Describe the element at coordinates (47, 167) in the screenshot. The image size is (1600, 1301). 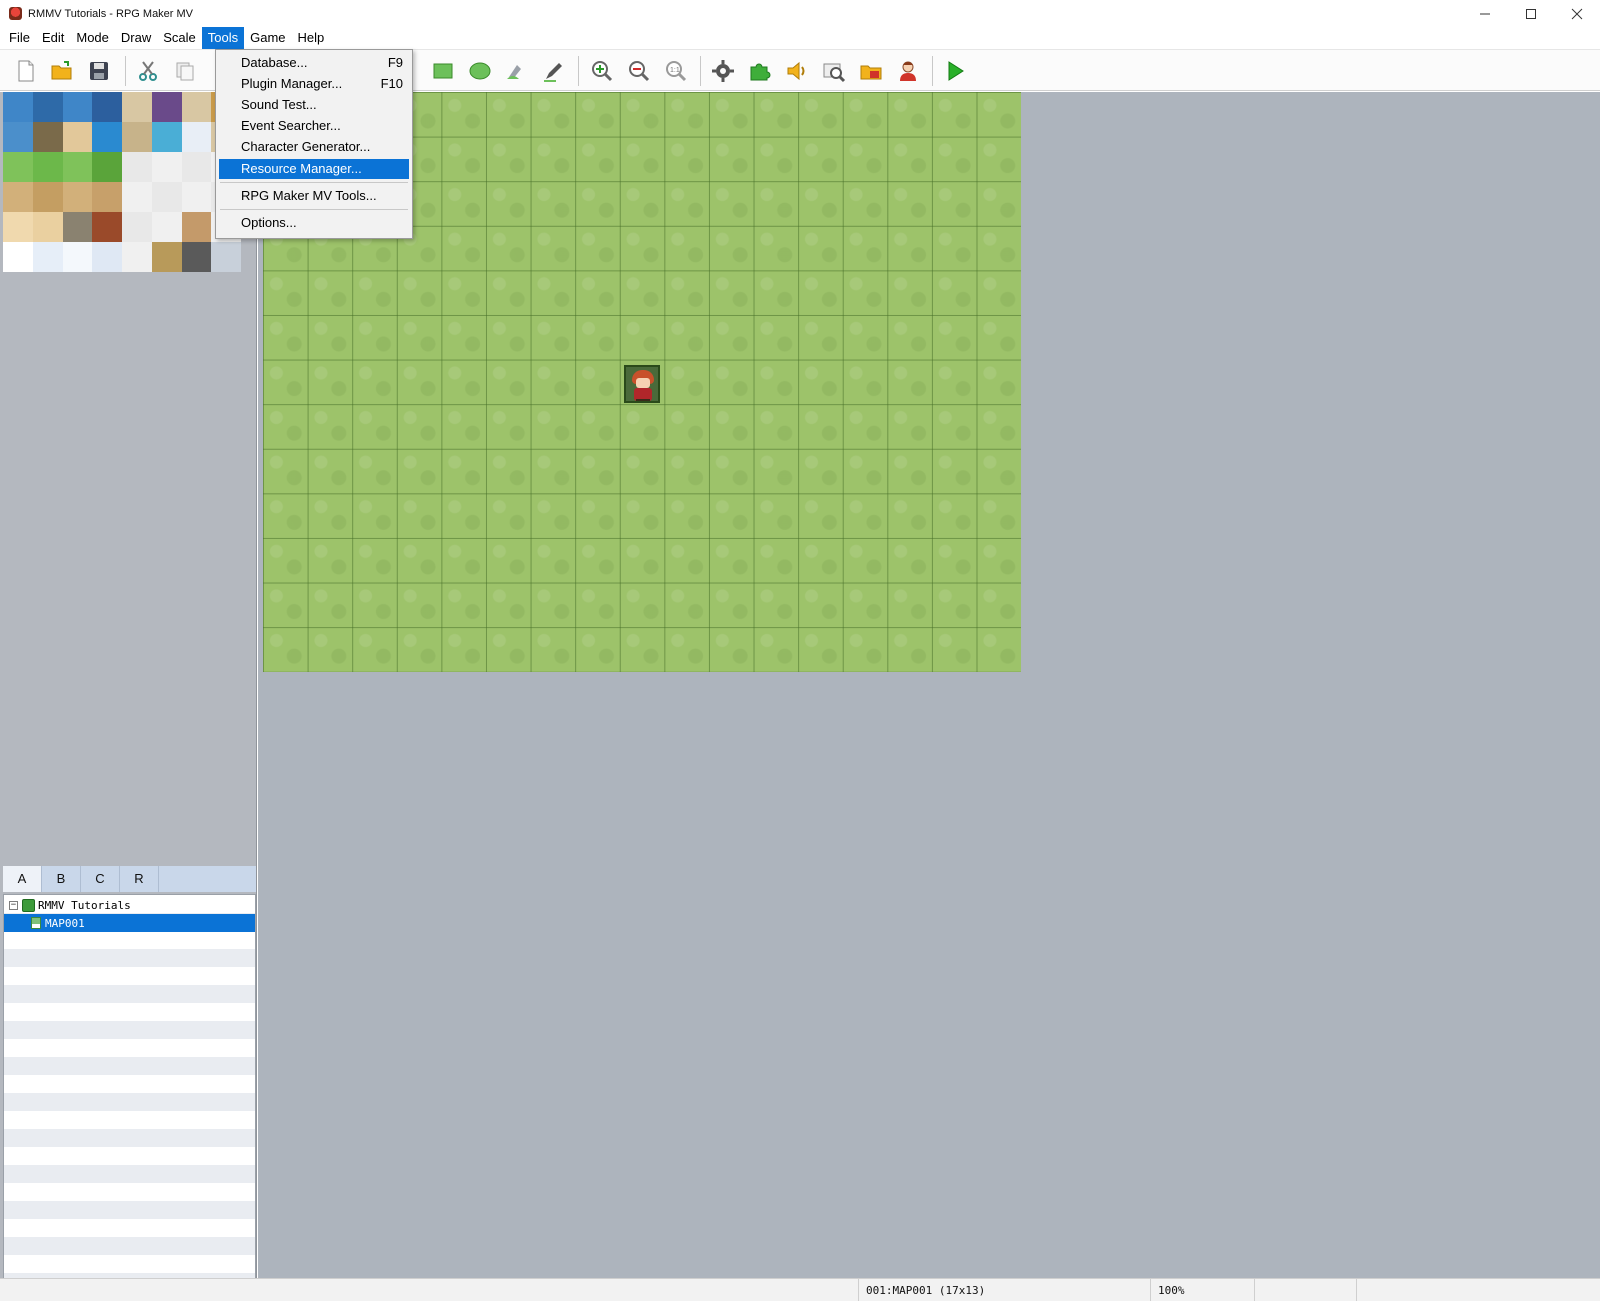
I see `tile-grass-patch` at that location.